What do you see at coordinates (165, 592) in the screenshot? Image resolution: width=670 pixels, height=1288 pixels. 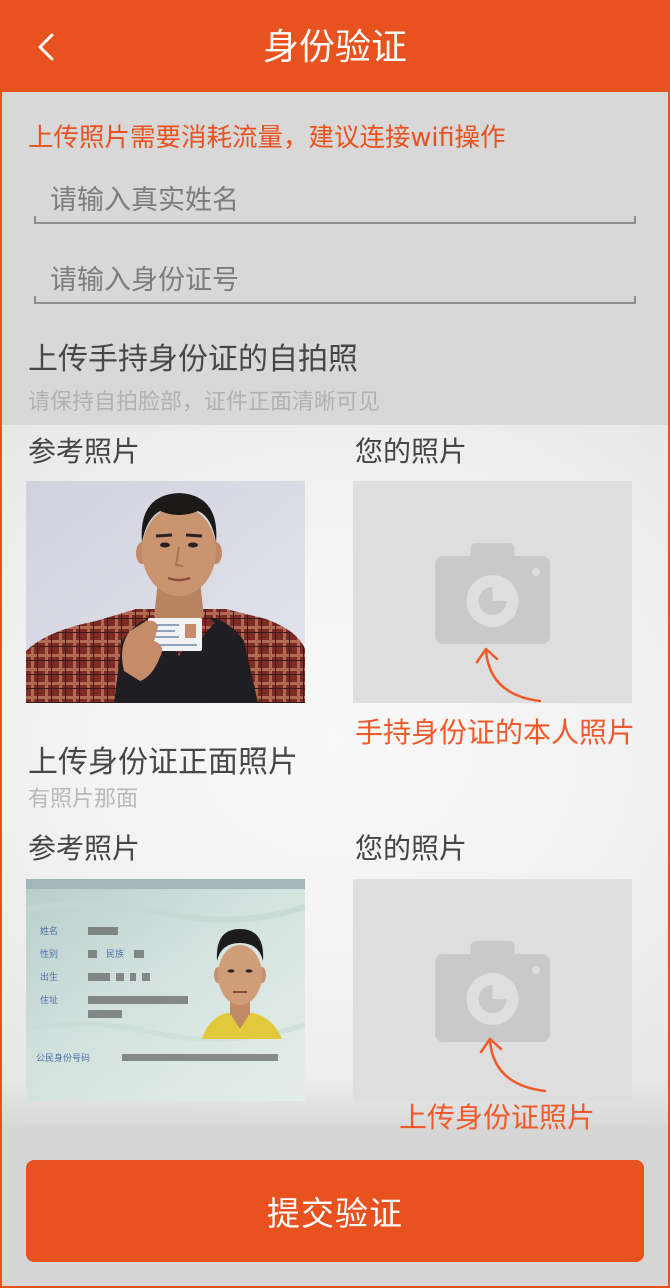 I see `selfie-reference-photo` at bounding box center [165, 592].